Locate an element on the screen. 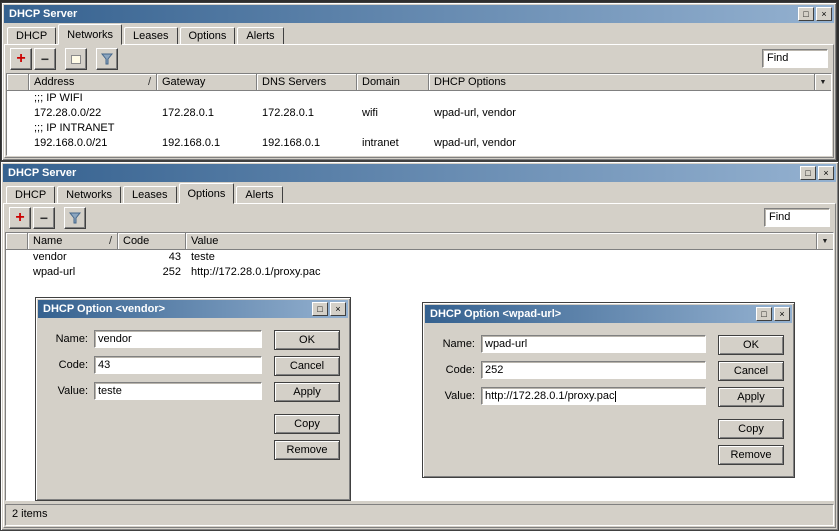  column-header-address: Address / is located at coordinates (93, 82).